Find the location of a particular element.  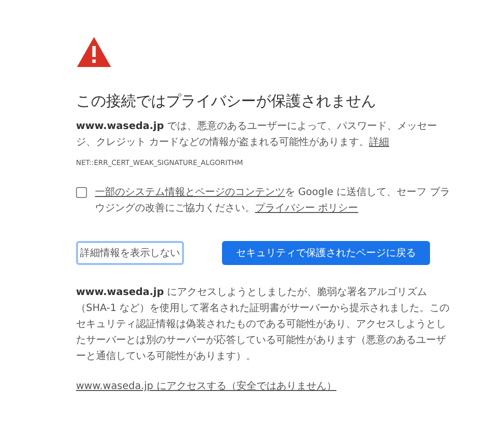

hide-details-button: 詳細情報を表示しない is located at coordinates (130, 253).